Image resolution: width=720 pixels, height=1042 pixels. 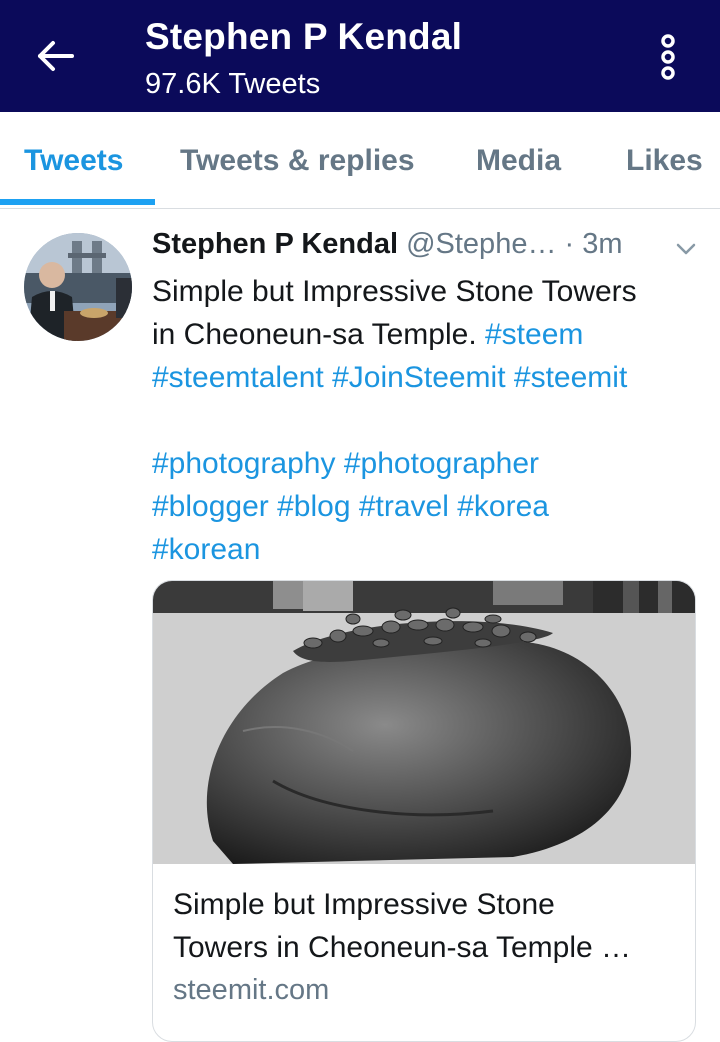 I want to click on hashtag-korean: #korean, so click(x=206, y=549).